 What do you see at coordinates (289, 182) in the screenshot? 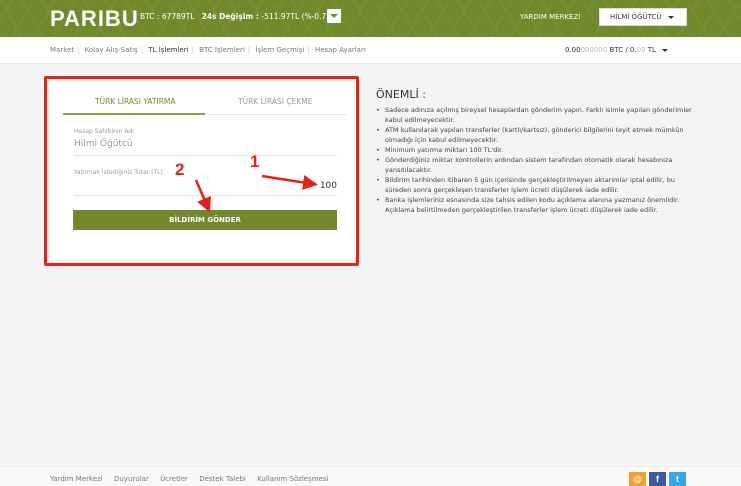
I see `arrow-to-amount` at bounding box center [289, 182].